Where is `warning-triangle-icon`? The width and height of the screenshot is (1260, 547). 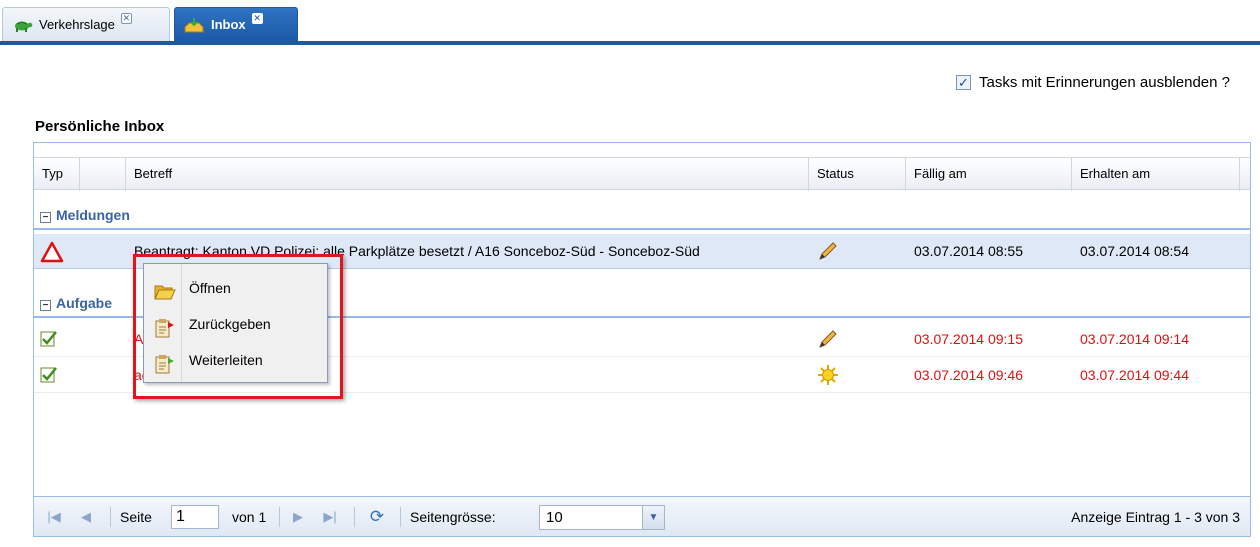
warning-triangle-icon is located at coordinates (55, 251).